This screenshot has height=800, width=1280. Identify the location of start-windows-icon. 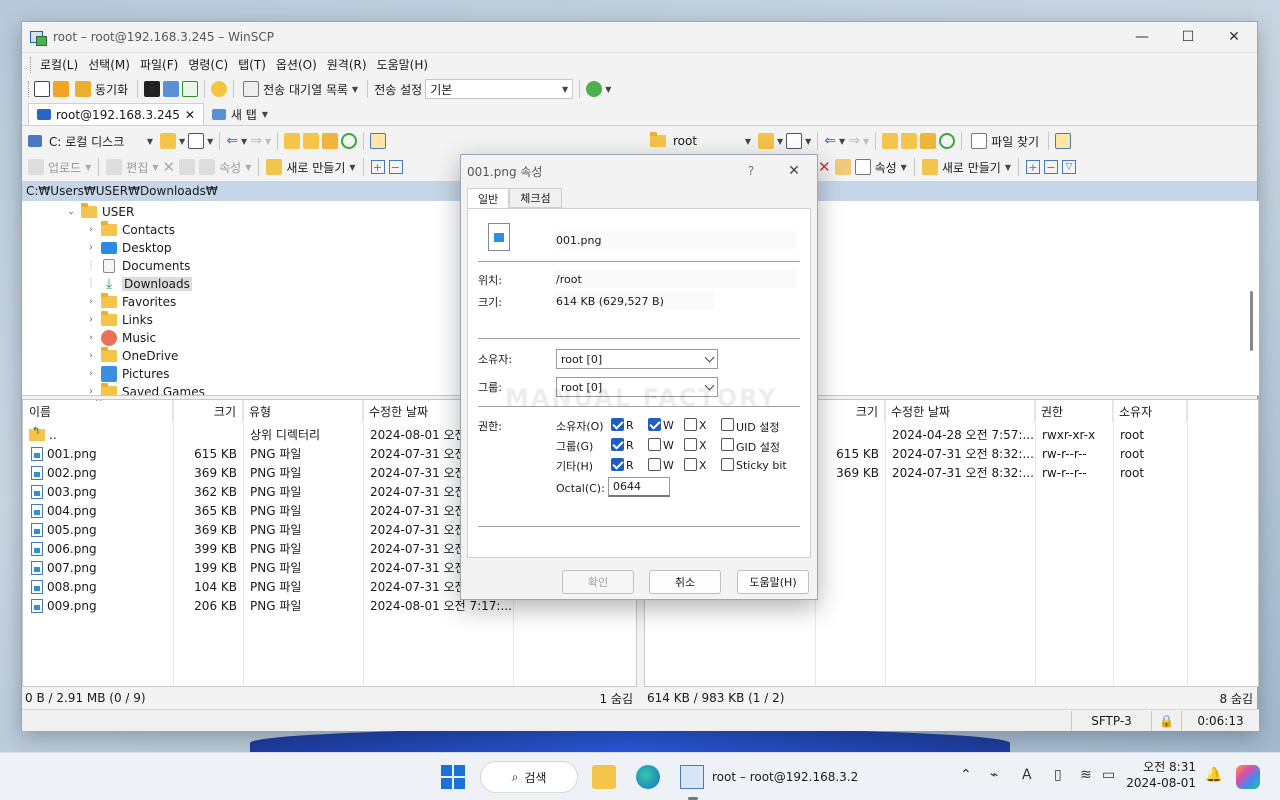
(453, 777).